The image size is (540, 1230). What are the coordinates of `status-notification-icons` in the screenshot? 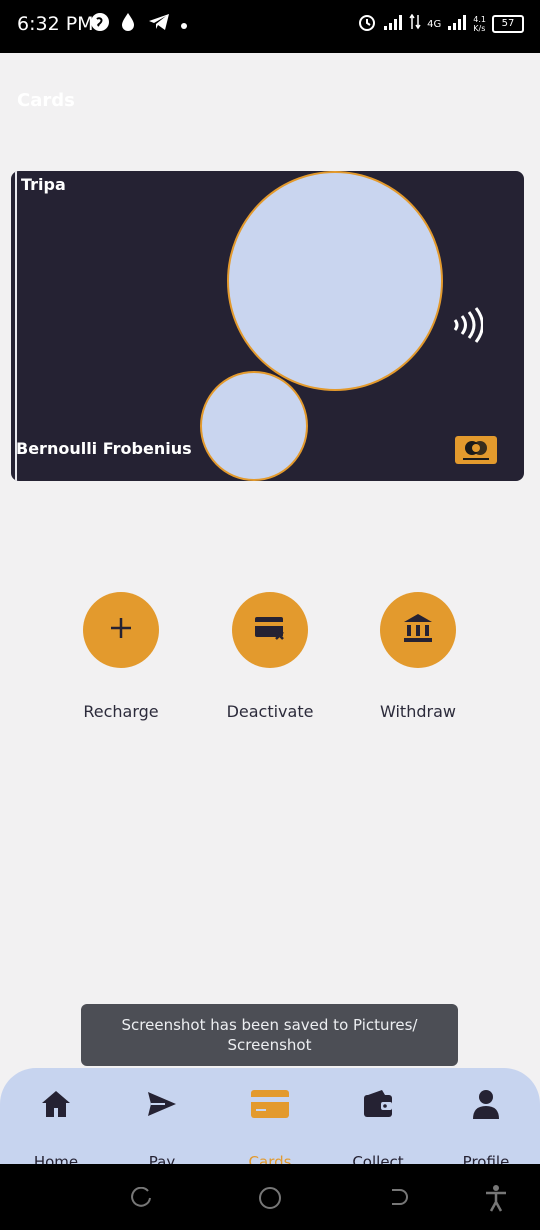 It's located at (139, 24).